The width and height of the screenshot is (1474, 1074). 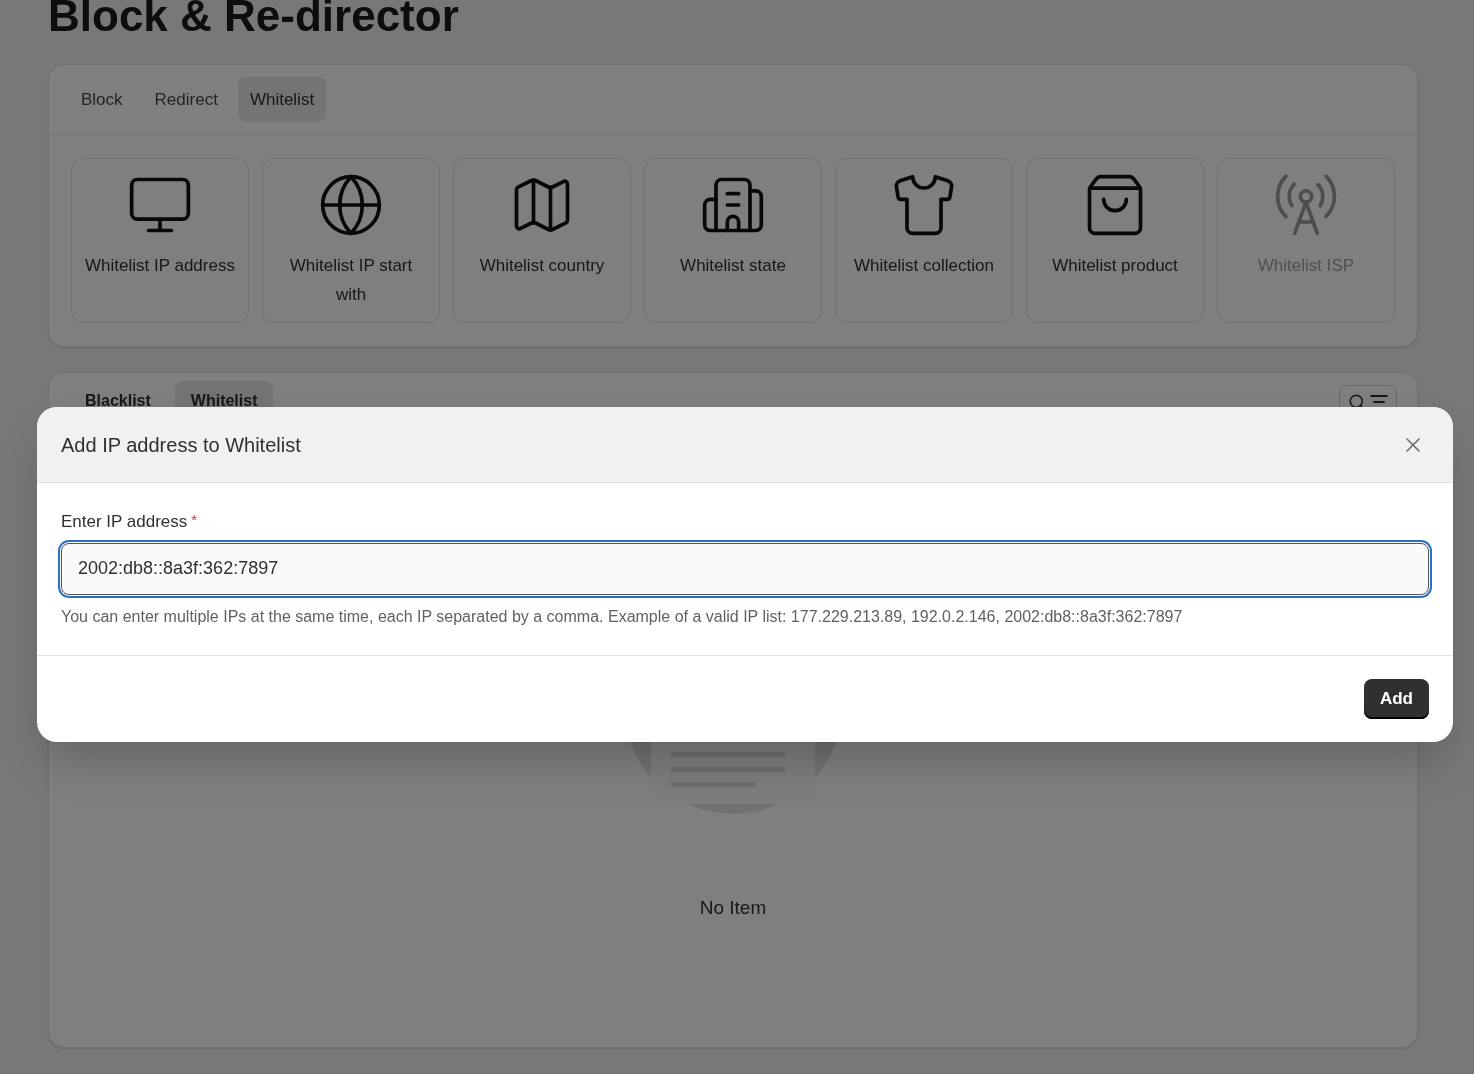 I want to click on option-tile: Whitelist state, so click(x=733, y=240).